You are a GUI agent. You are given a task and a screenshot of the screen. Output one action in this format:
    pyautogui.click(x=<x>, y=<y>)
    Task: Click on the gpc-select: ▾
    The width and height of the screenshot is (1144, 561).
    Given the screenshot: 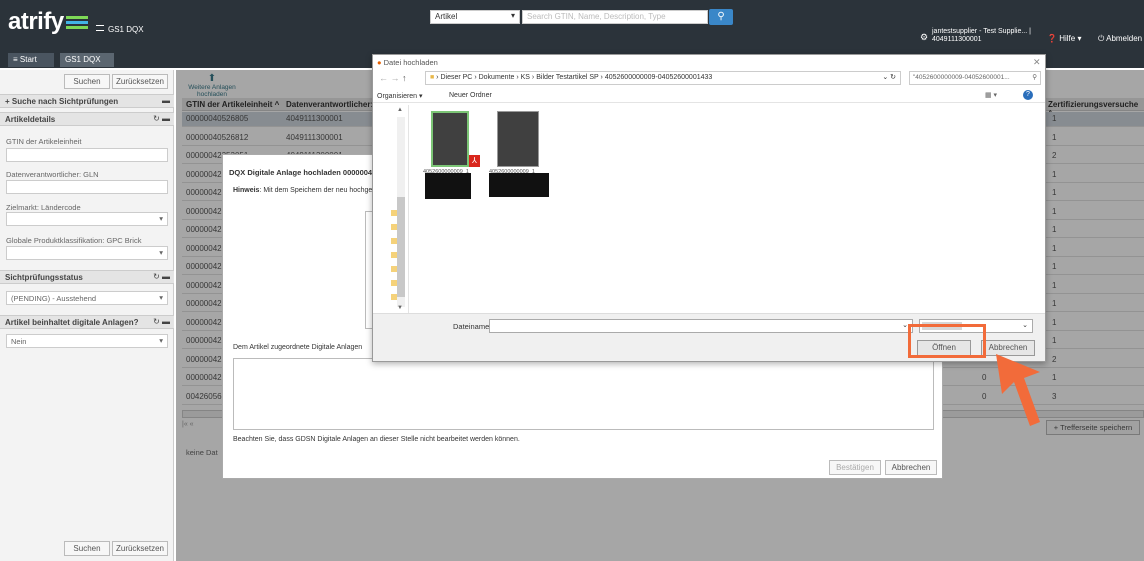 What is the action you would take?
    pyautogui.click(x=87, y=253)
    